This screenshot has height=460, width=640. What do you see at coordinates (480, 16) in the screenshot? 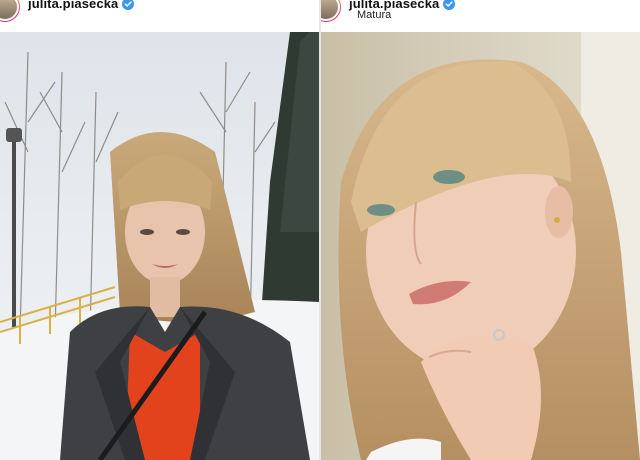
I see `post-header: julita.piasecka Matura` at bounding box center [480, 16].